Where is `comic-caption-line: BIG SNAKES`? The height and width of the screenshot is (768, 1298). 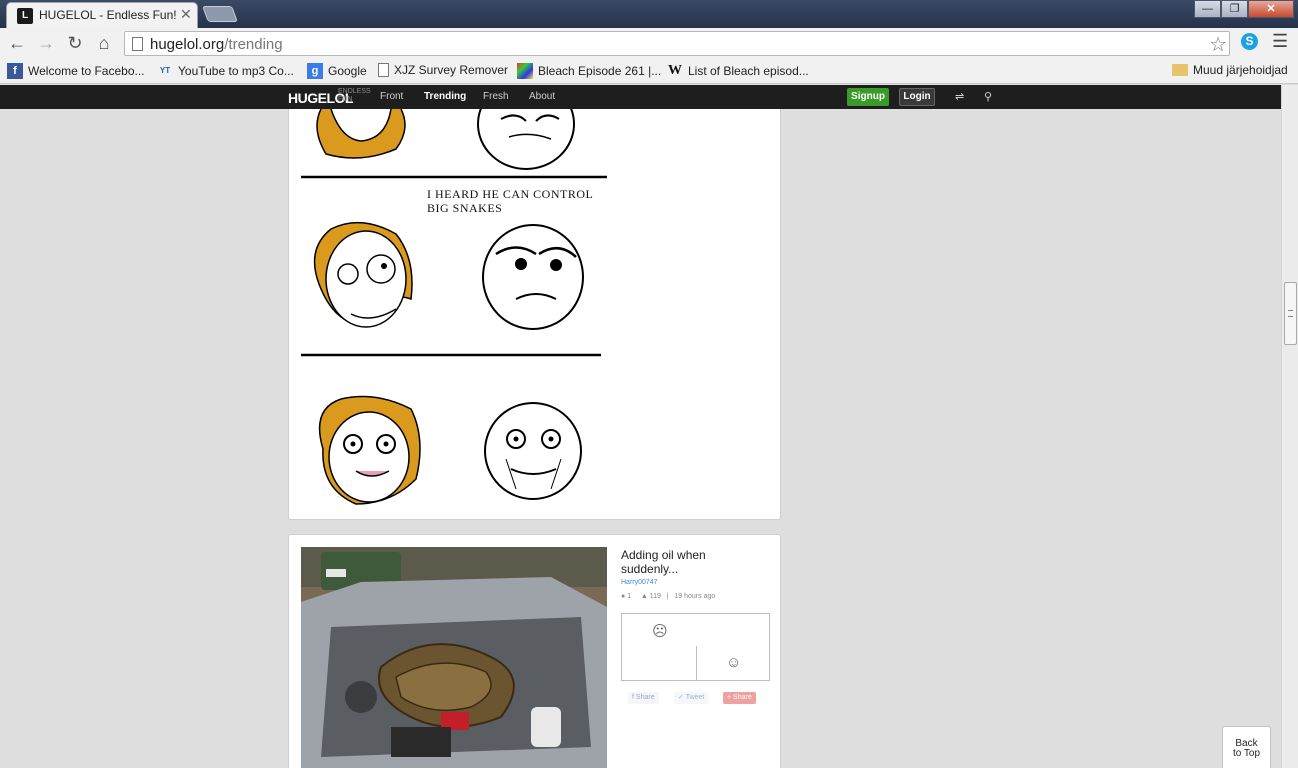
comic-caption-line: BIG SNAKES is located at coordinates (465, 208).